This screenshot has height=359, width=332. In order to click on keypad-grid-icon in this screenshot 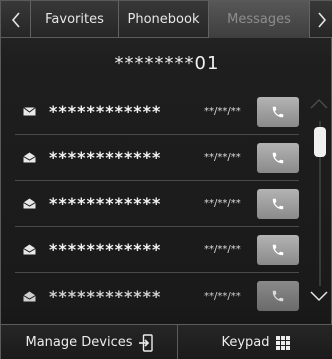, I will do `click(282, 342)`.